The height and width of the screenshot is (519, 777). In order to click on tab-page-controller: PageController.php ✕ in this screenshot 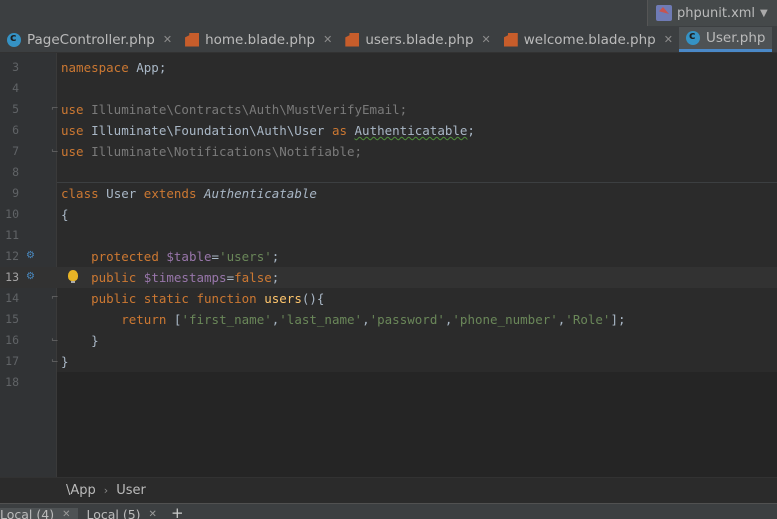, I will do `click(89, 39)`.